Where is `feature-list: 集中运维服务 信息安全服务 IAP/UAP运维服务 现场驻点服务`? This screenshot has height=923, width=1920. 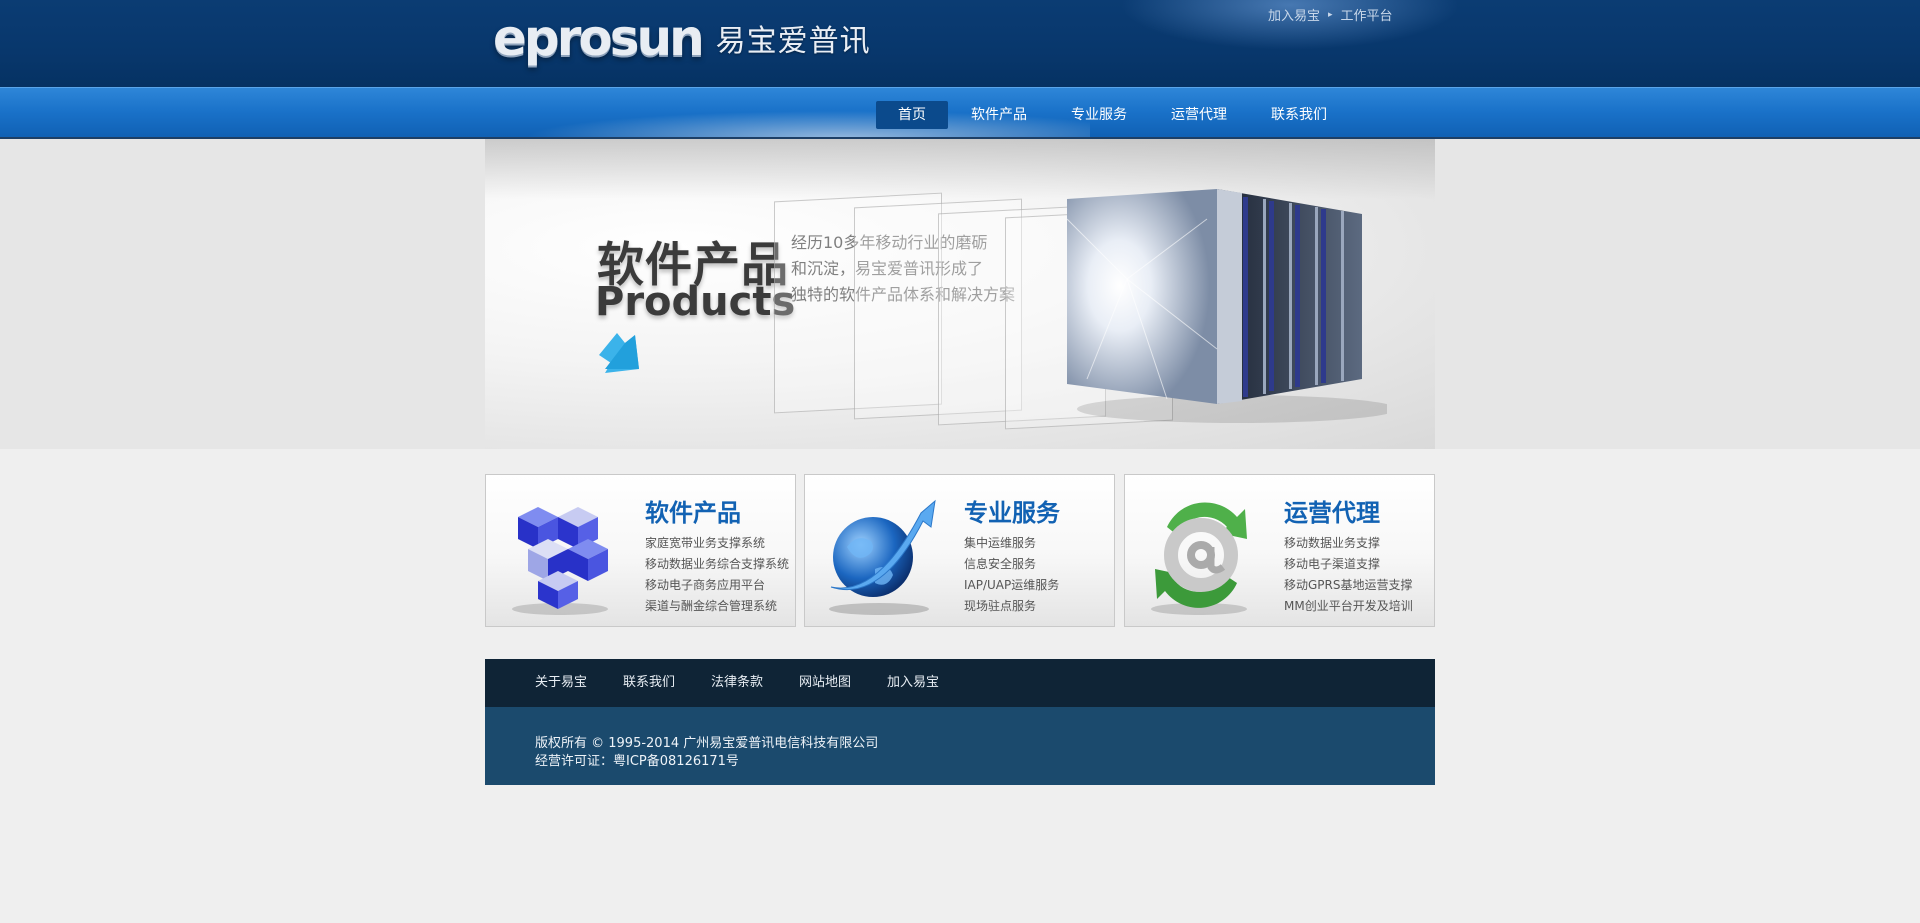
feature-list: 集中运维服务 信息安全服务 IAP/UAP运维服务 现场驻点服务 is located at coordinates (1011, 575).